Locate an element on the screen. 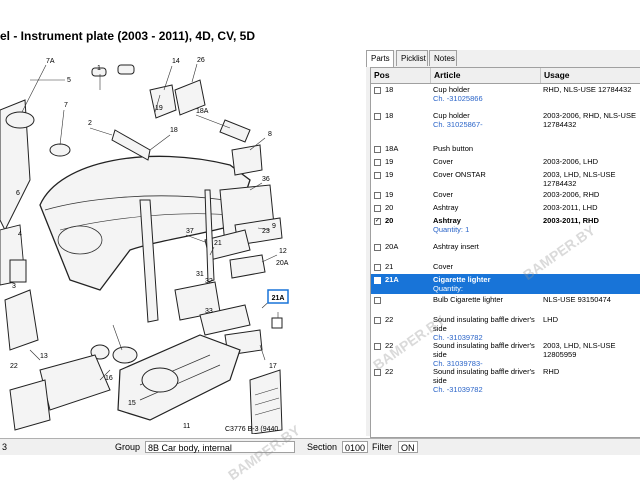 This screenshot has height=483, width=640. row-usage: 2003-2011, RHD is located at coordinates (571, 220).